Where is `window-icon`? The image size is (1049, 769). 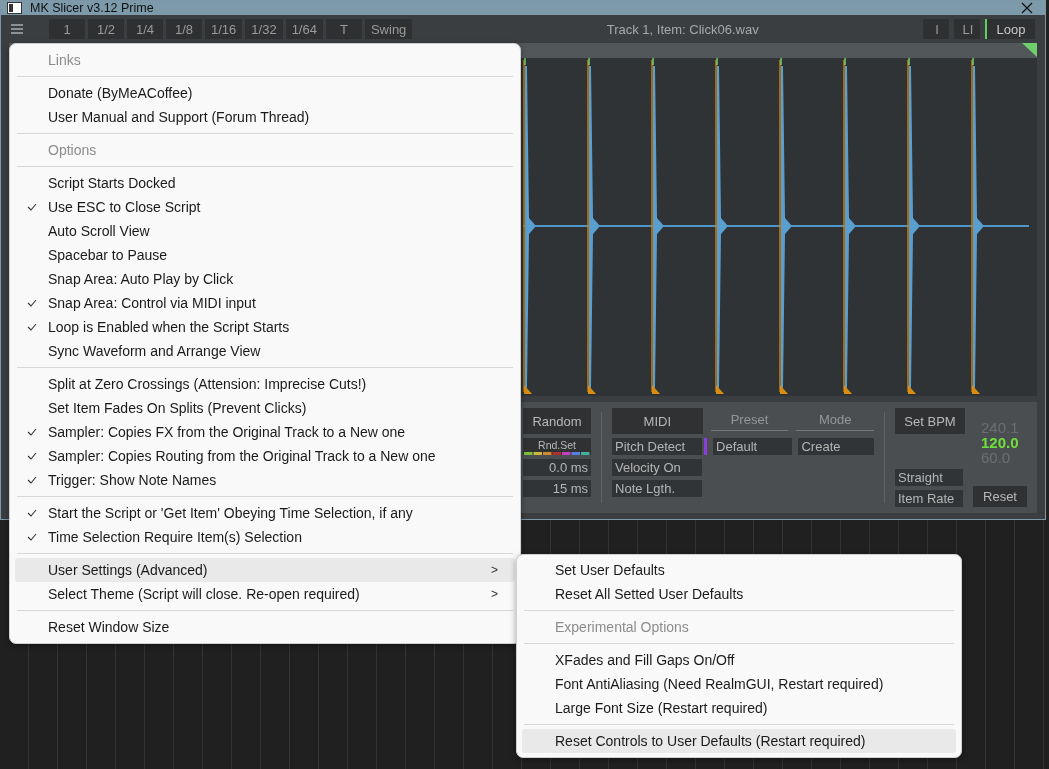
window-icon is located at coordinates (14, 8).